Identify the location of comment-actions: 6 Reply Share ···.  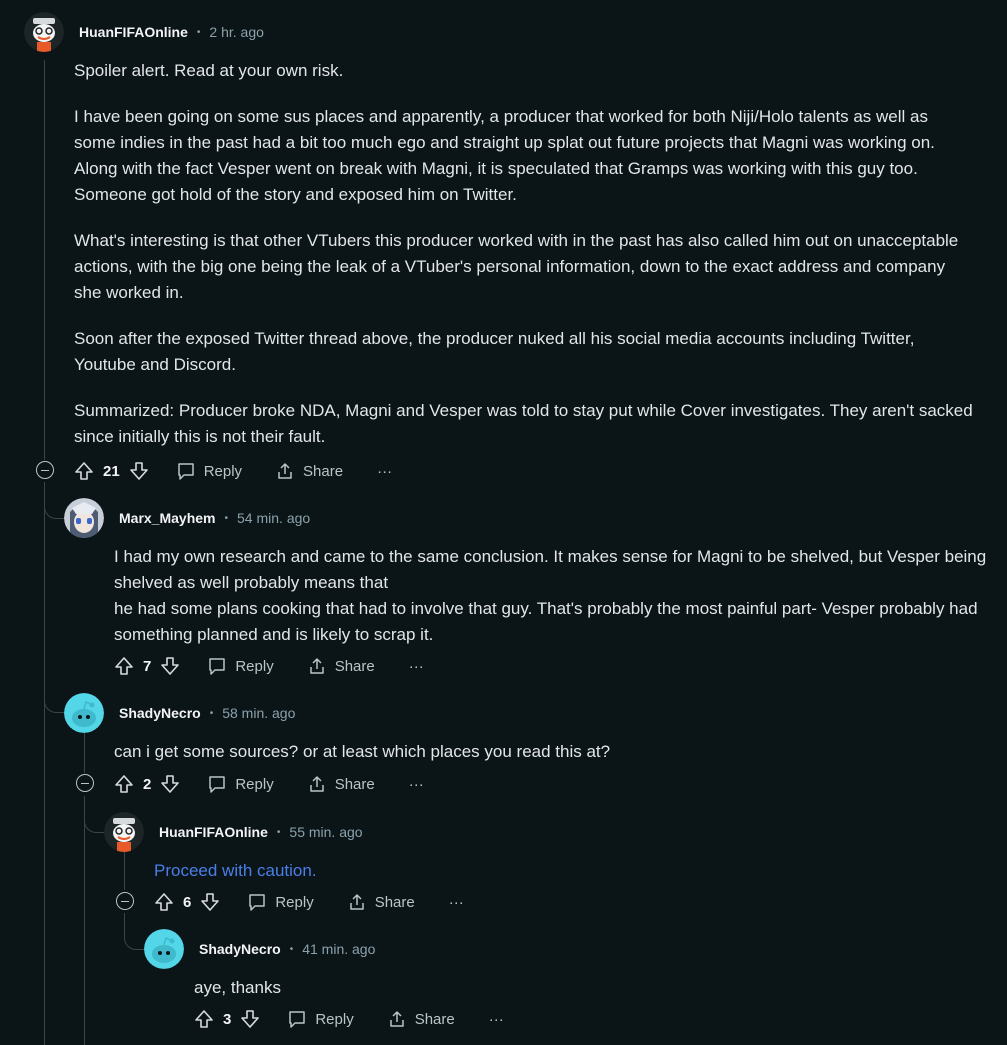
(309, 902).